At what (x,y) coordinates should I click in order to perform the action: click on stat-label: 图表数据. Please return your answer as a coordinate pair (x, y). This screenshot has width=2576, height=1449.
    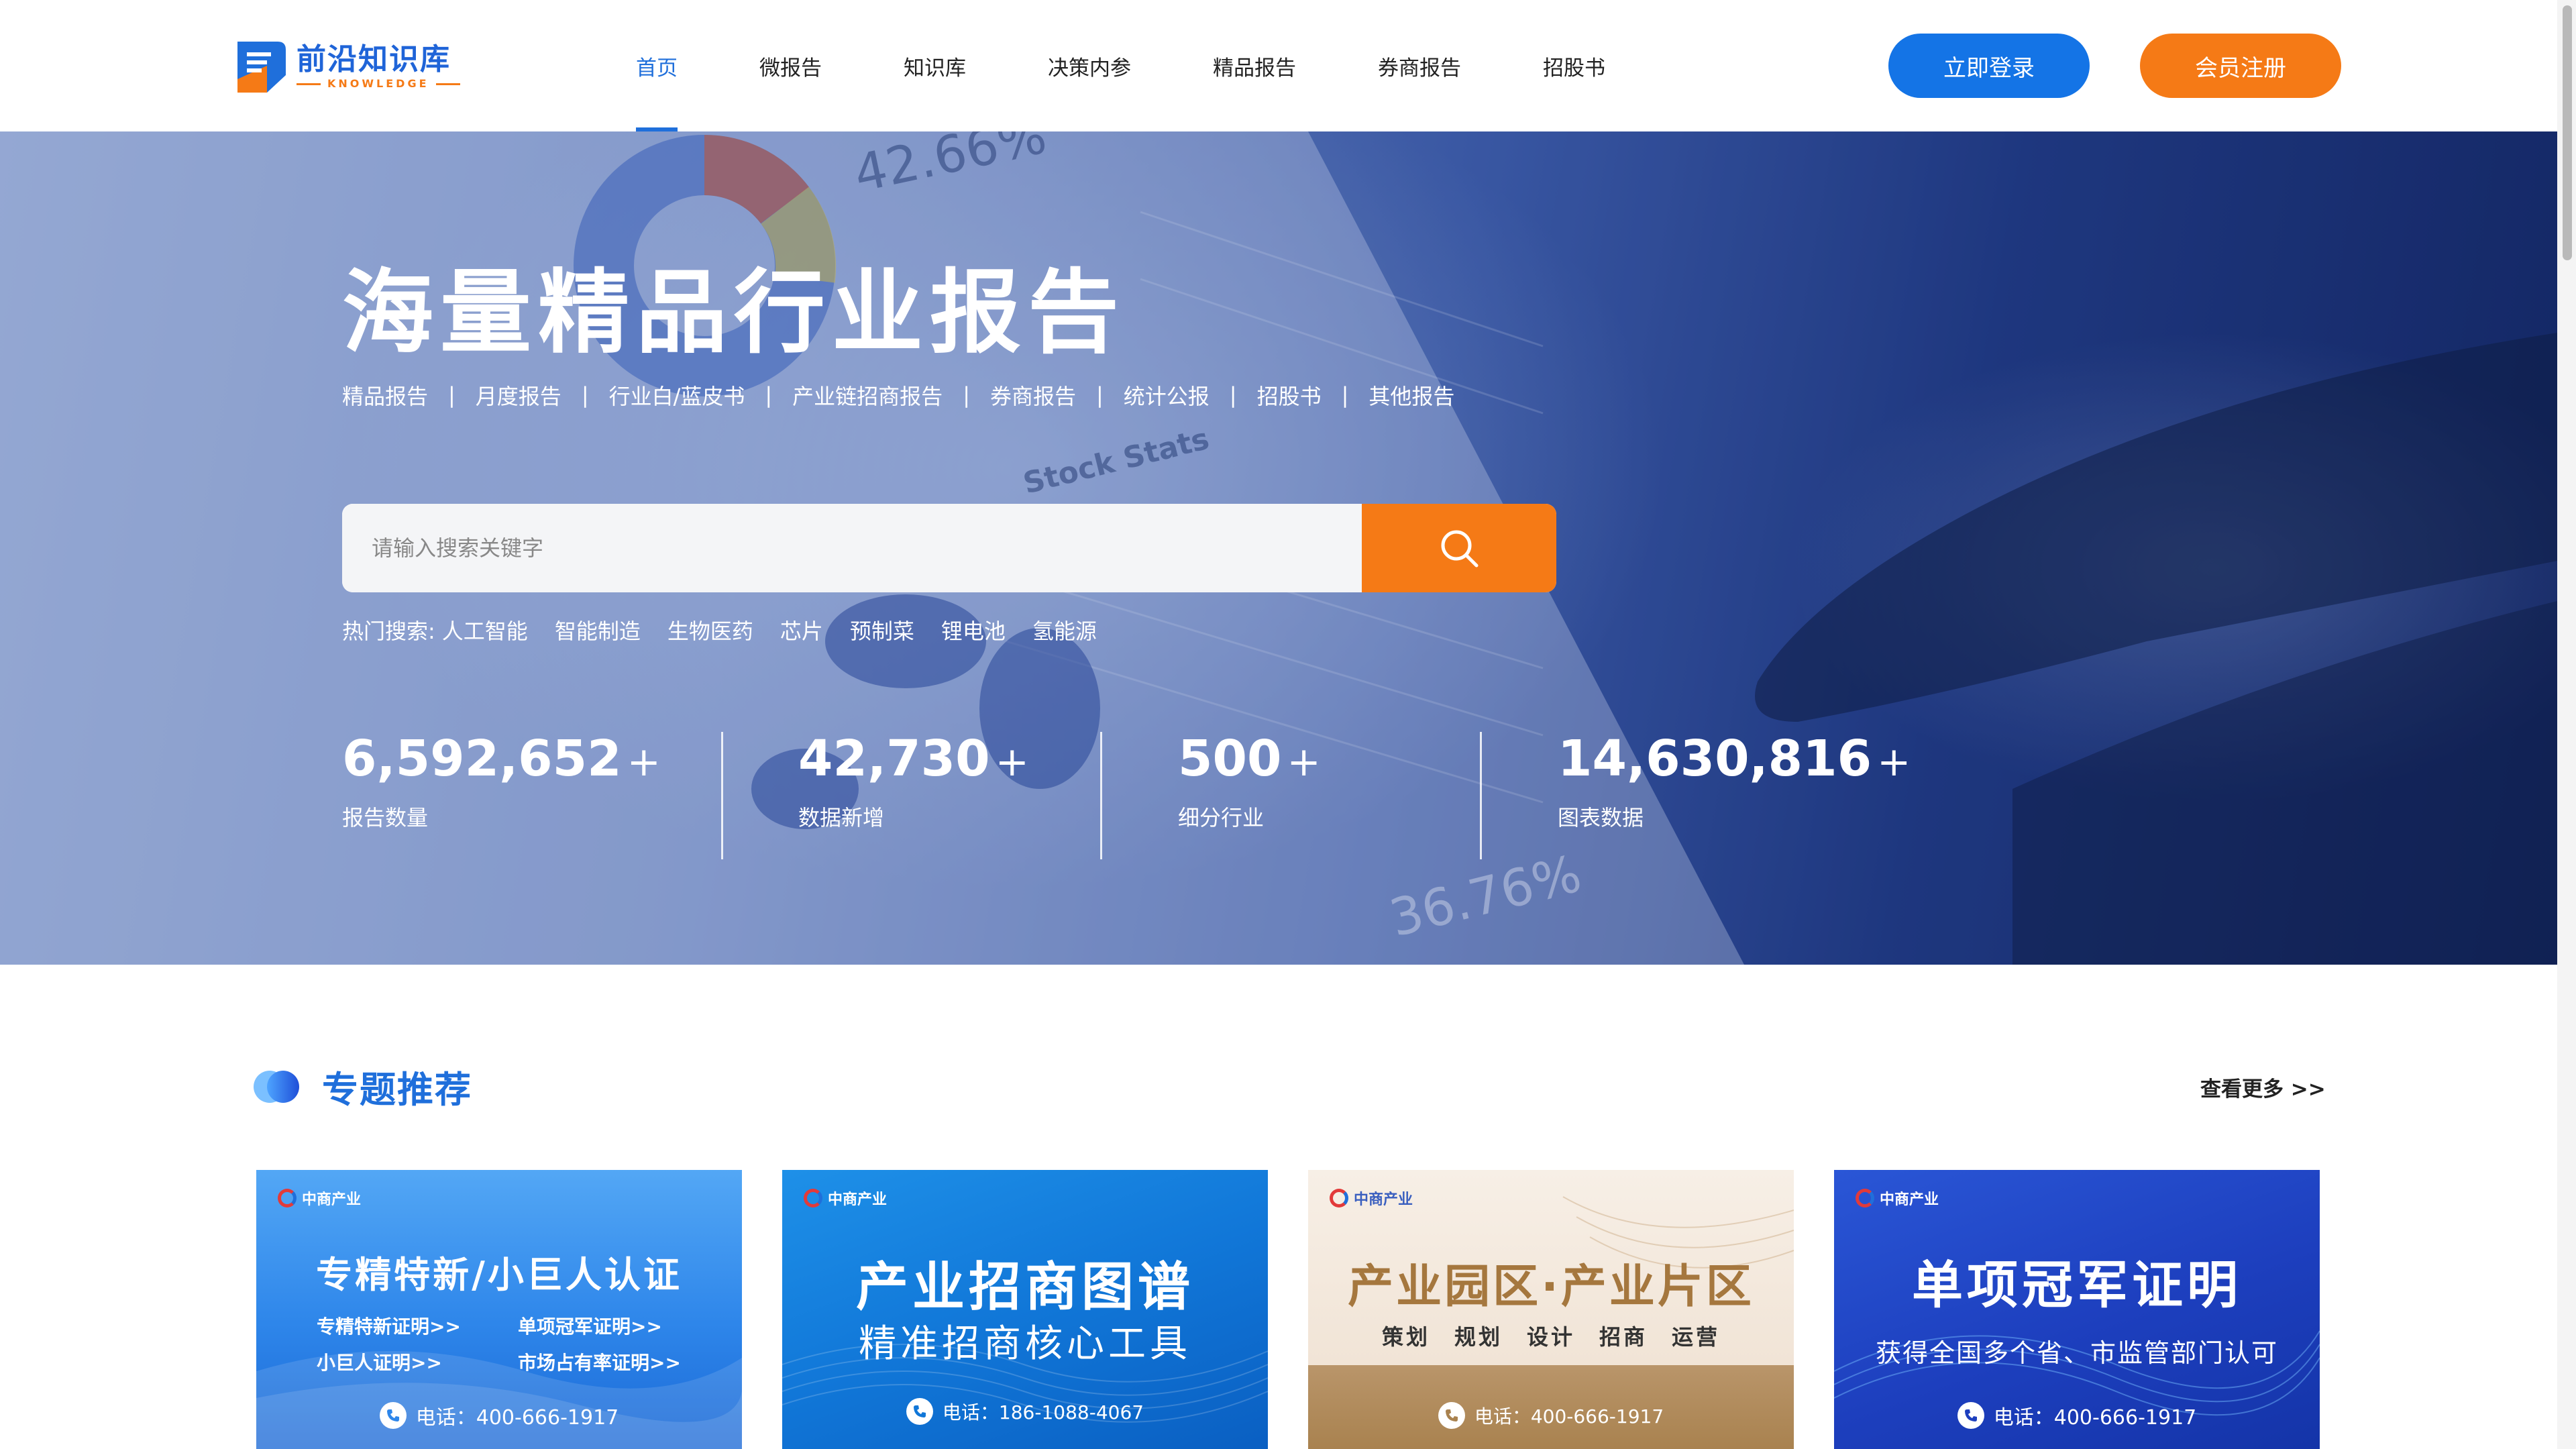
    Looking at the image, I should click on (1601, 817).